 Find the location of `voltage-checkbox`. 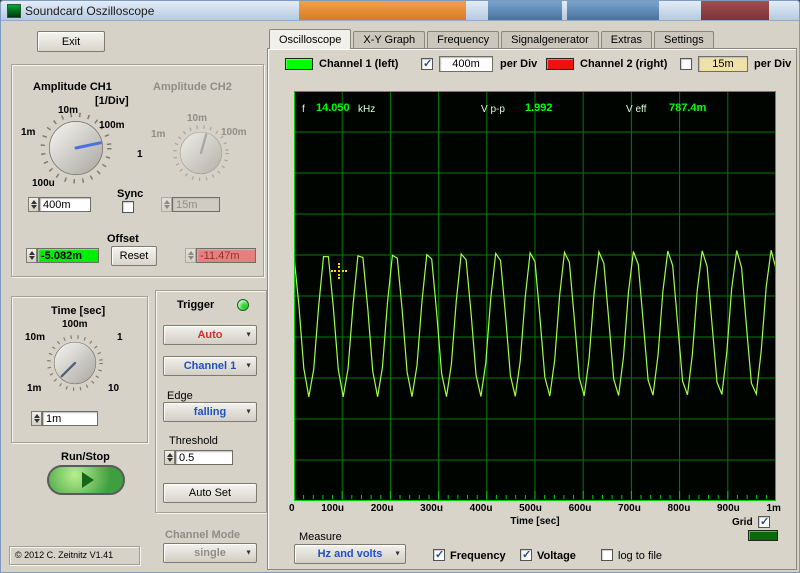

voltage-checkbox is located at coordinates (526, 554).